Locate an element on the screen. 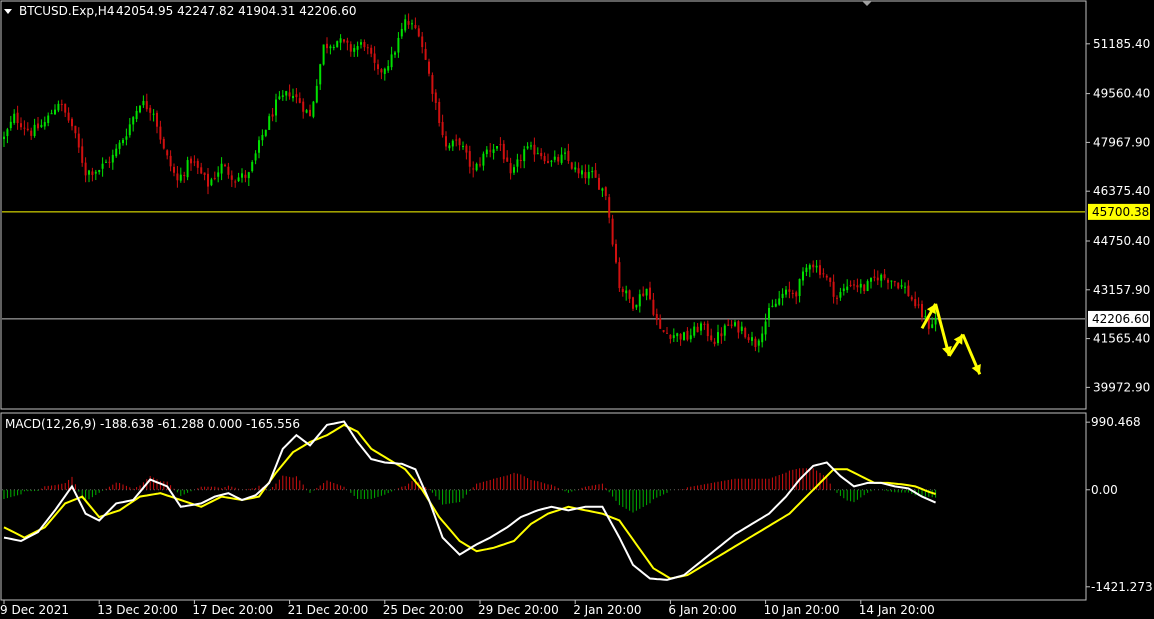  macd-tick-label: 990.468 is located at coordinates (1116, 422).